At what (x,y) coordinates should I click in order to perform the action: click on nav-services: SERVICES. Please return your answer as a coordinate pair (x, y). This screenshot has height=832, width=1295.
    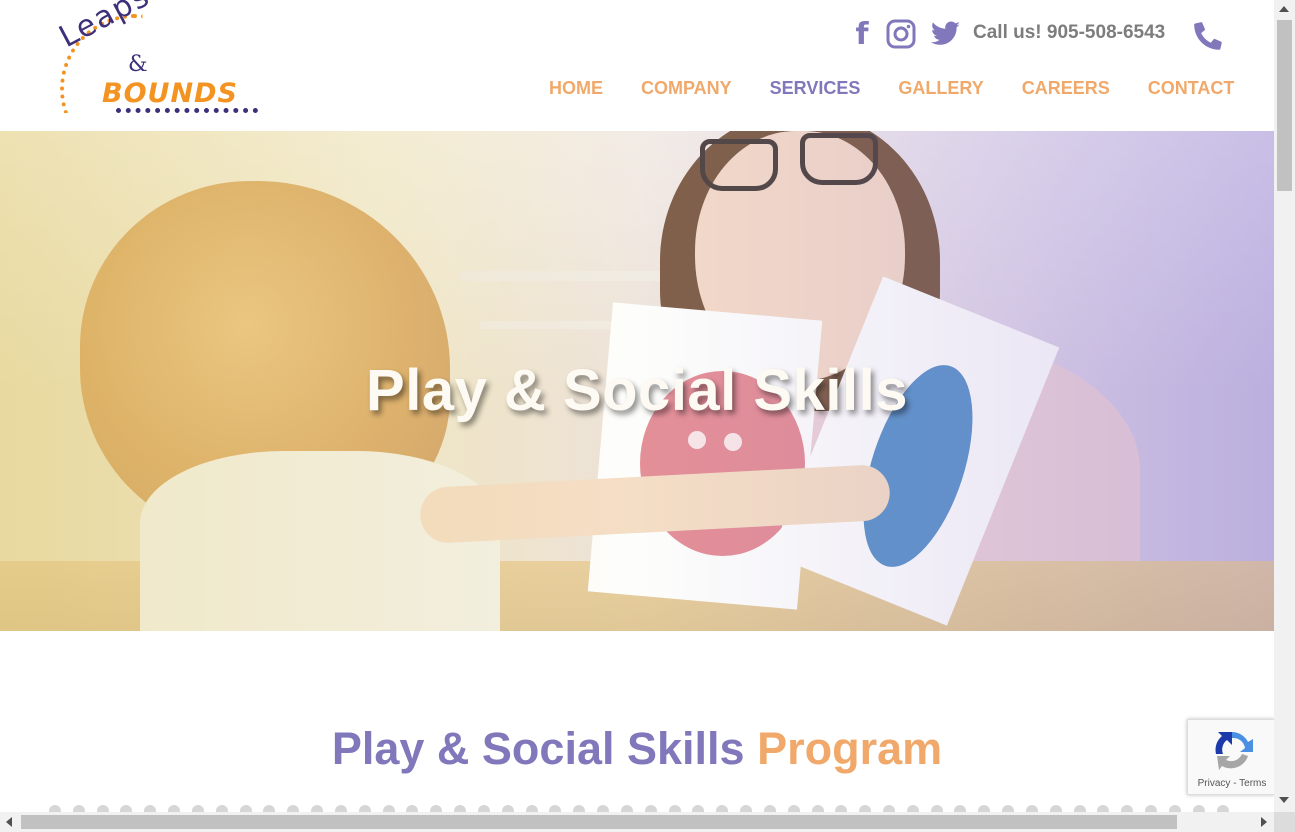
    Looking at the image, I should click on (815, 88).